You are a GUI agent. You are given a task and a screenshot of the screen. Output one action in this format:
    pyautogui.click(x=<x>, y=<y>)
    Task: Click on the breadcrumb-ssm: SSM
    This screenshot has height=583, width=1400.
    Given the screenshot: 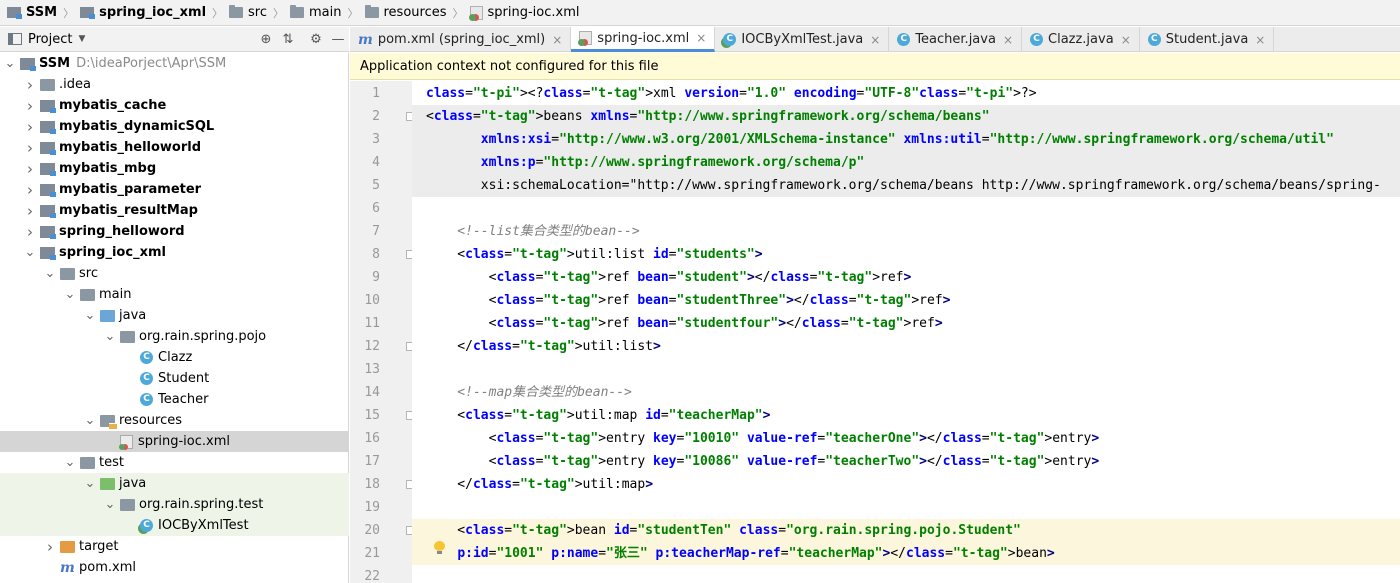 What is the action you would take?
    pyautogui.click(x=32, y=13)
    